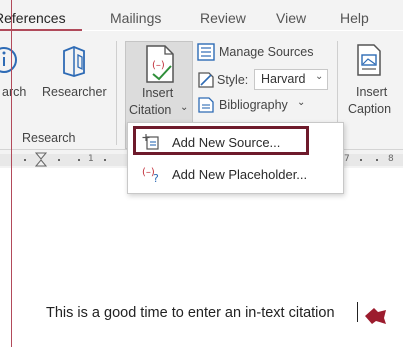 The width and height of the screenshot is (403, 347). I want to click on ruler-mark: 8, so click(391, 159).